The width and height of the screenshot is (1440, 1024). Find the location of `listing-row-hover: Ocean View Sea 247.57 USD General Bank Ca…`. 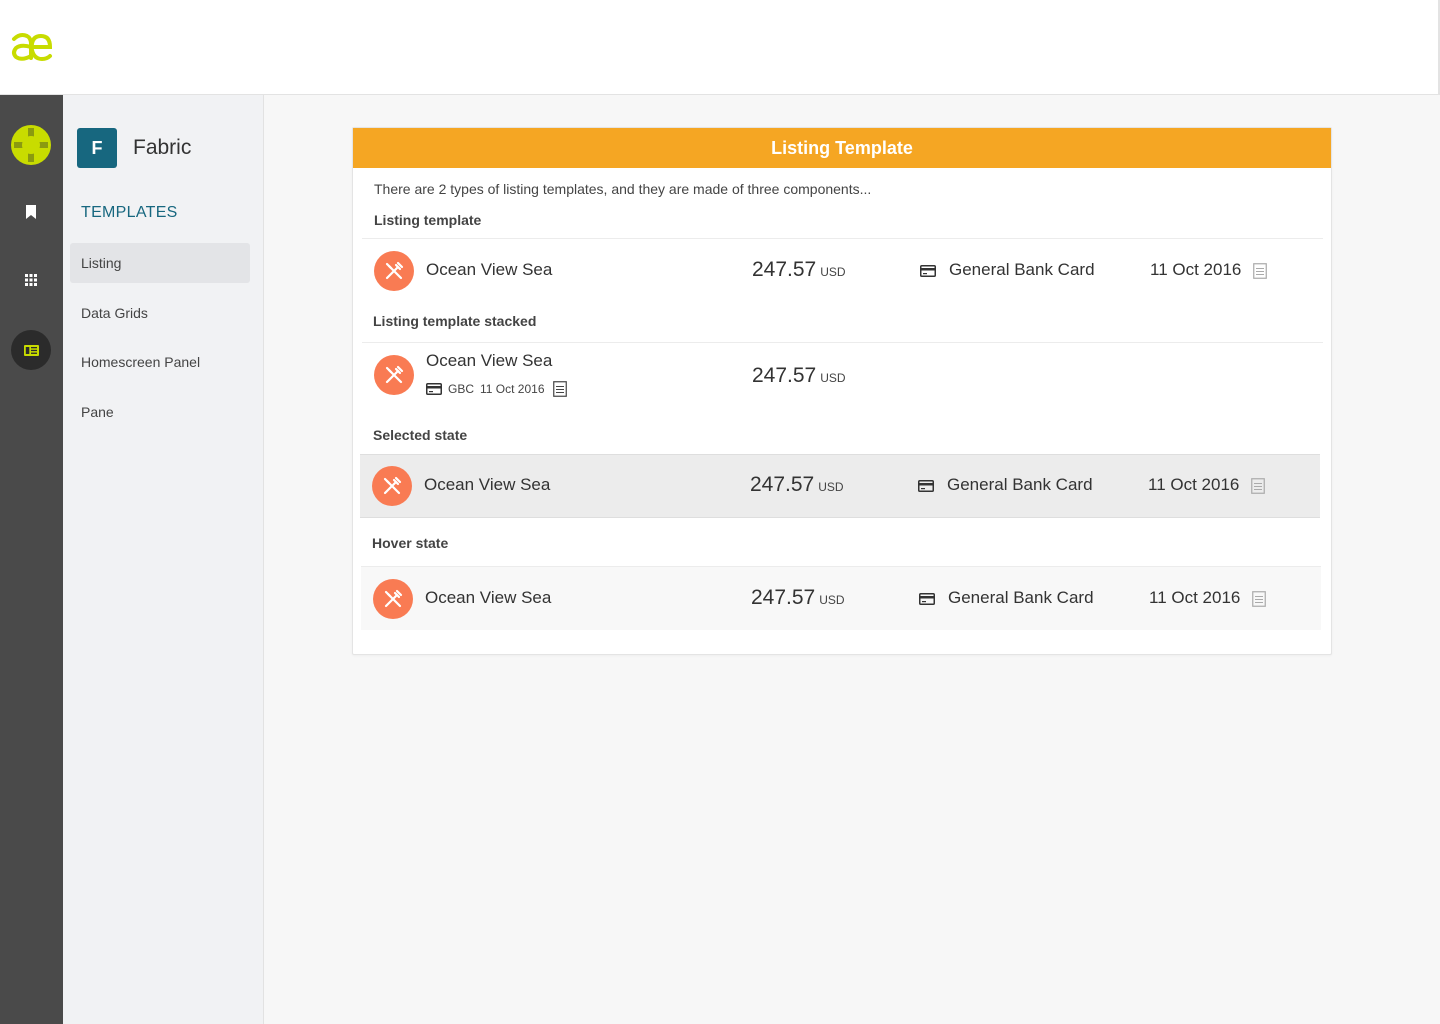

listing-row-hover: Ocean View Sea 247.57 USD General Bank Ca… is located at coordinates (841, 598).